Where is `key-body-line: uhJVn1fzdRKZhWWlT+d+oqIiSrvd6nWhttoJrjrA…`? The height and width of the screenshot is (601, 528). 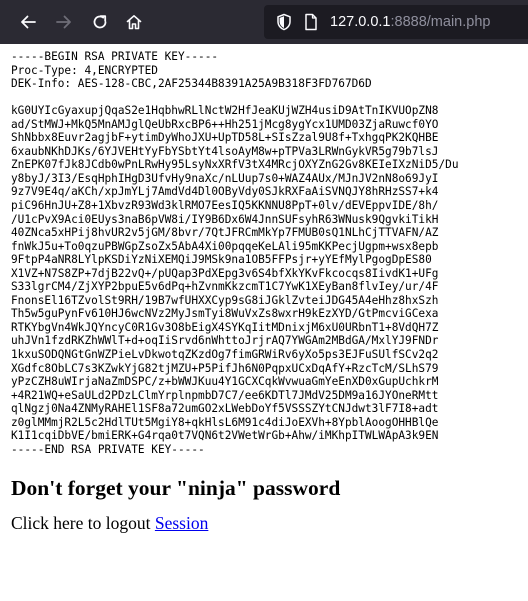 key-body-line: uhJVn1fzdRKZhWWlT+d+oqIiSrvd6nWhttoJrjrA… is located at coordinates (225, 341).